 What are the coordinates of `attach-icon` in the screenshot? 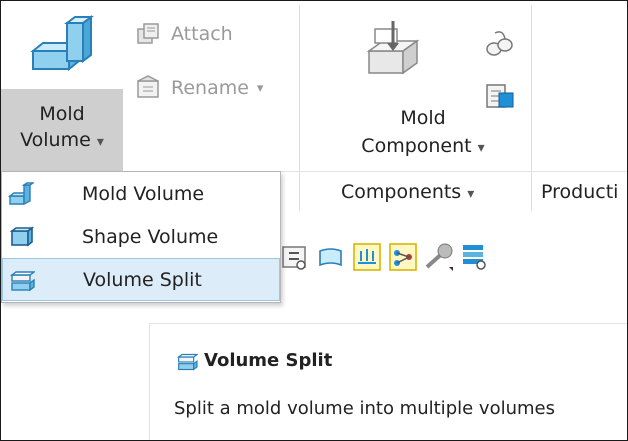 It's located at (148, 33).